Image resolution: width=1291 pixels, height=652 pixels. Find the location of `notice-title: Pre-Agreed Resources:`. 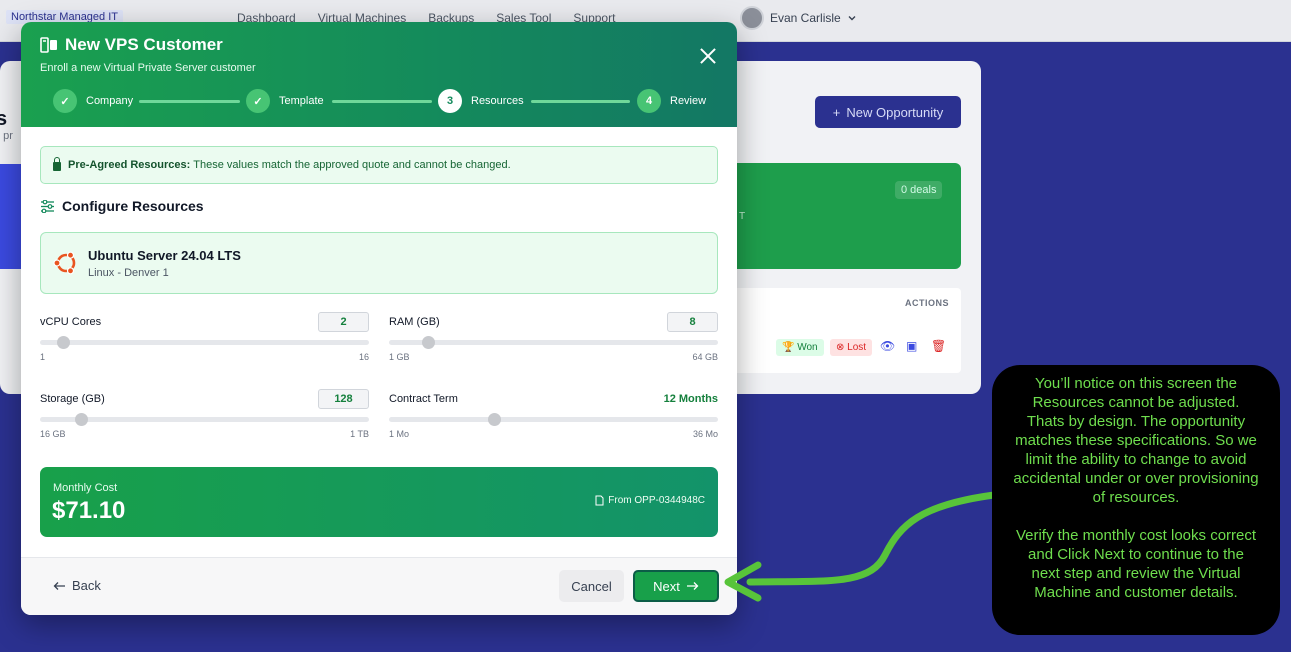

notice-title: Pre-Agreed Resources: is located at coordinates (129, 165).